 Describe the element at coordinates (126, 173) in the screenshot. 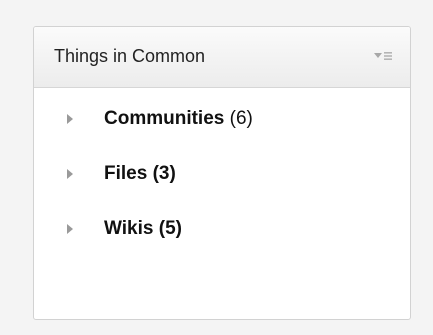

I see `item-name: Files` at that location.